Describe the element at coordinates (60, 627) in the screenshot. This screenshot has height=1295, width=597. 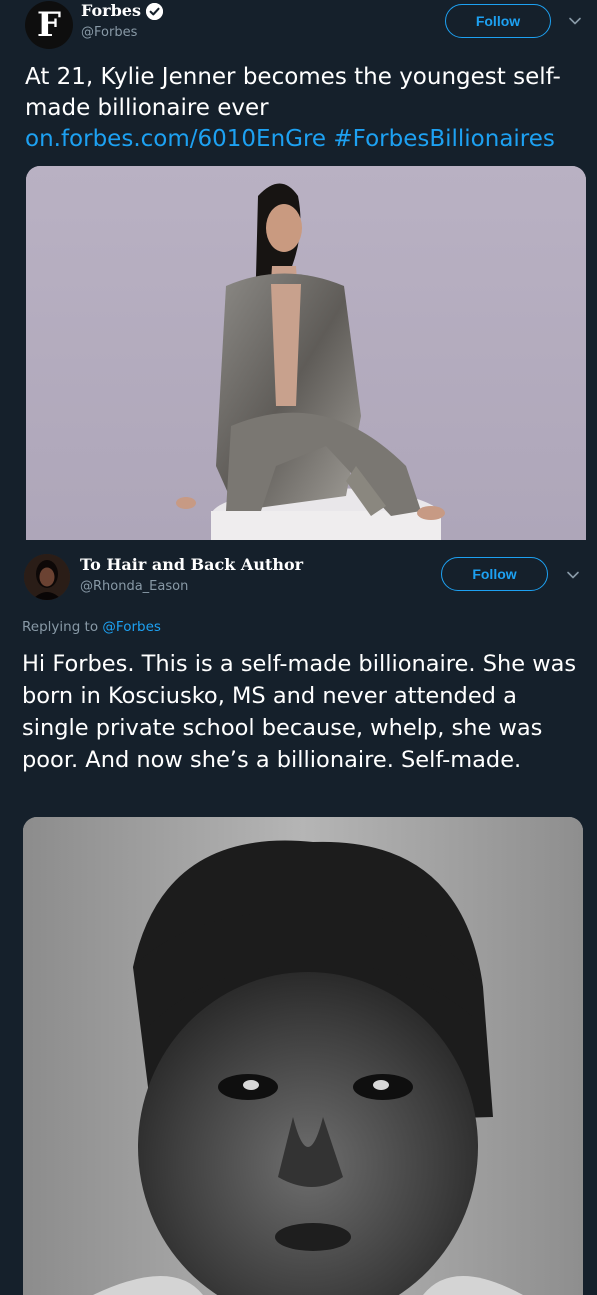
I see `replying-prefix: Replying to` at that location.